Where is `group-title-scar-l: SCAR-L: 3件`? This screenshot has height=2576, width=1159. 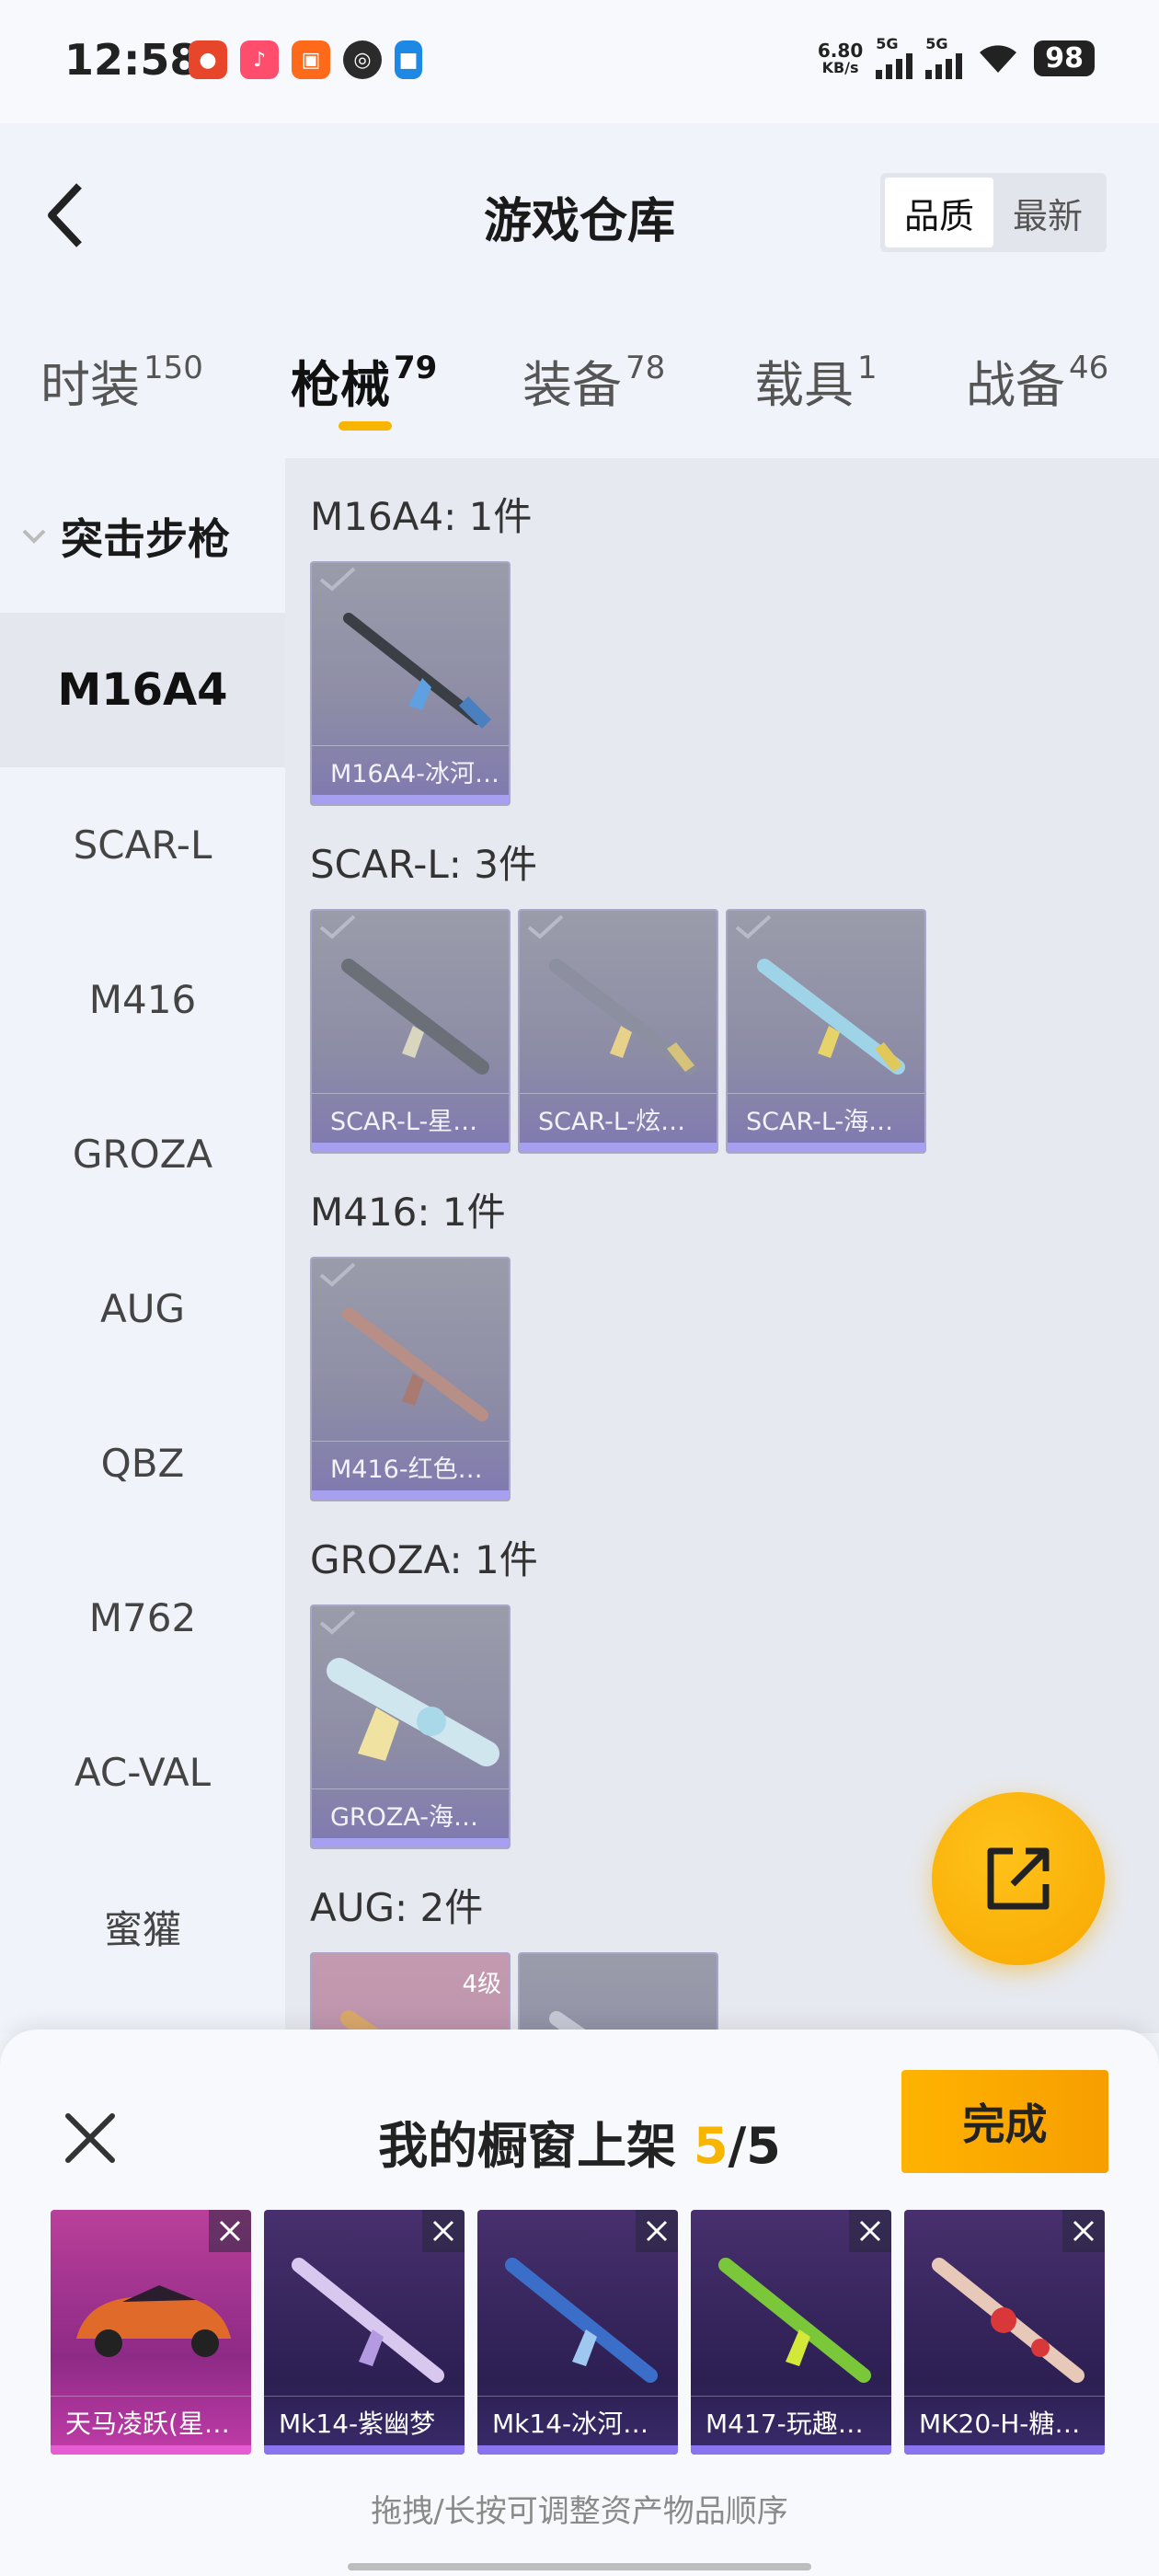 group-title-scar-l: SCAR-L: 3件 is located at coordinates (423, 864).